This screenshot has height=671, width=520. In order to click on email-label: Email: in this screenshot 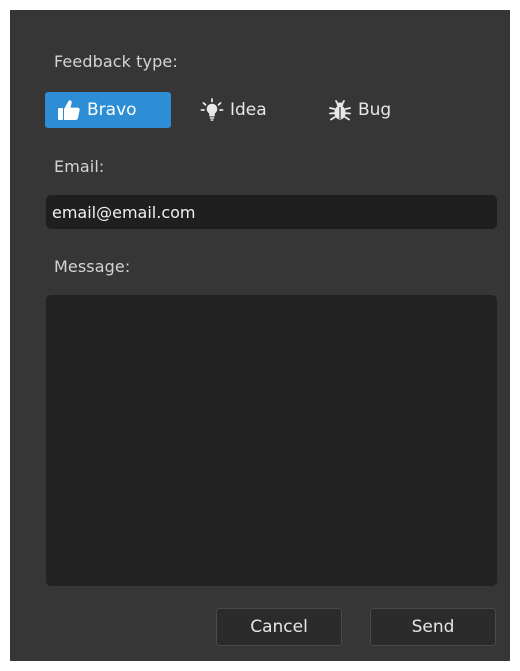, I will do `click(79, 166)`.